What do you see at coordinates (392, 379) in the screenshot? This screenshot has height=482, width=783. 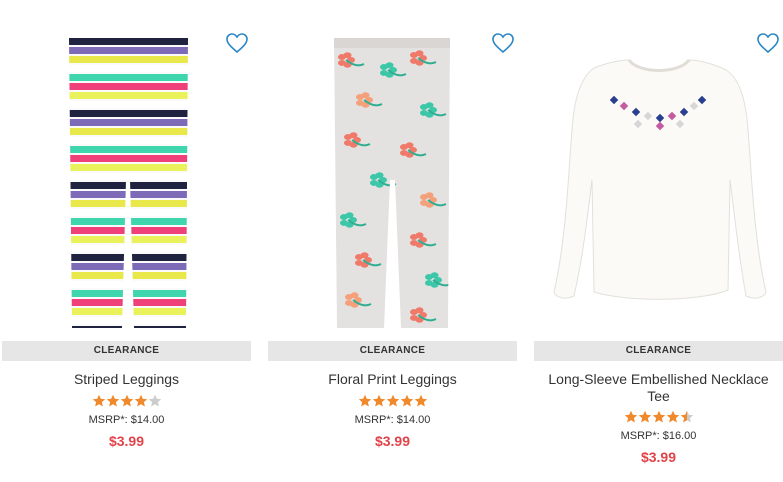 I see `product-name-link: Floral Print Leggings` at bounding box center [392, 379].